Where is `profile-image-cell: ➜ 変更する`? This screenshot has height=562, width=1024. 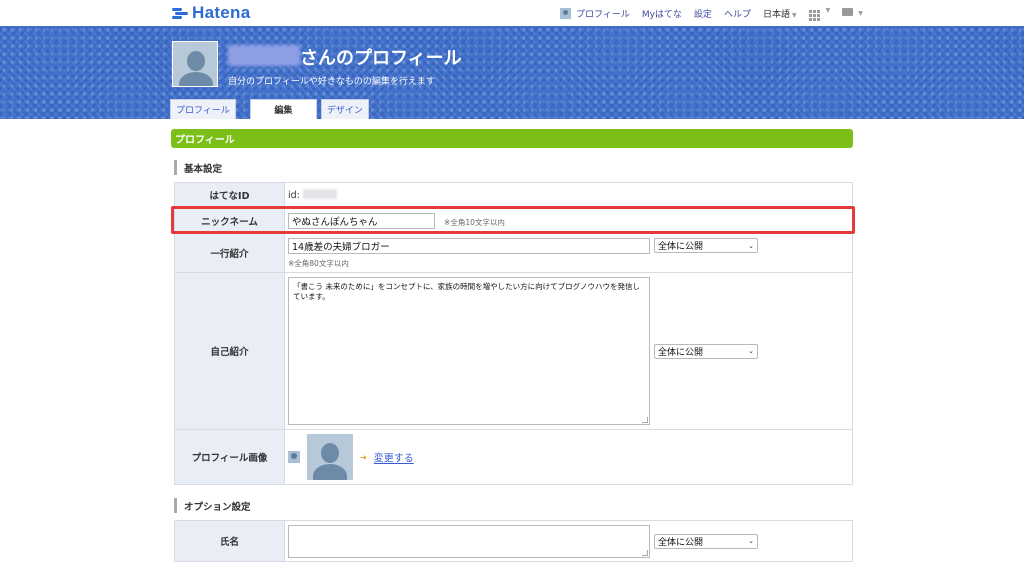 profile-image-cell: ➜ 変更する is located at coordinates (568, 457).